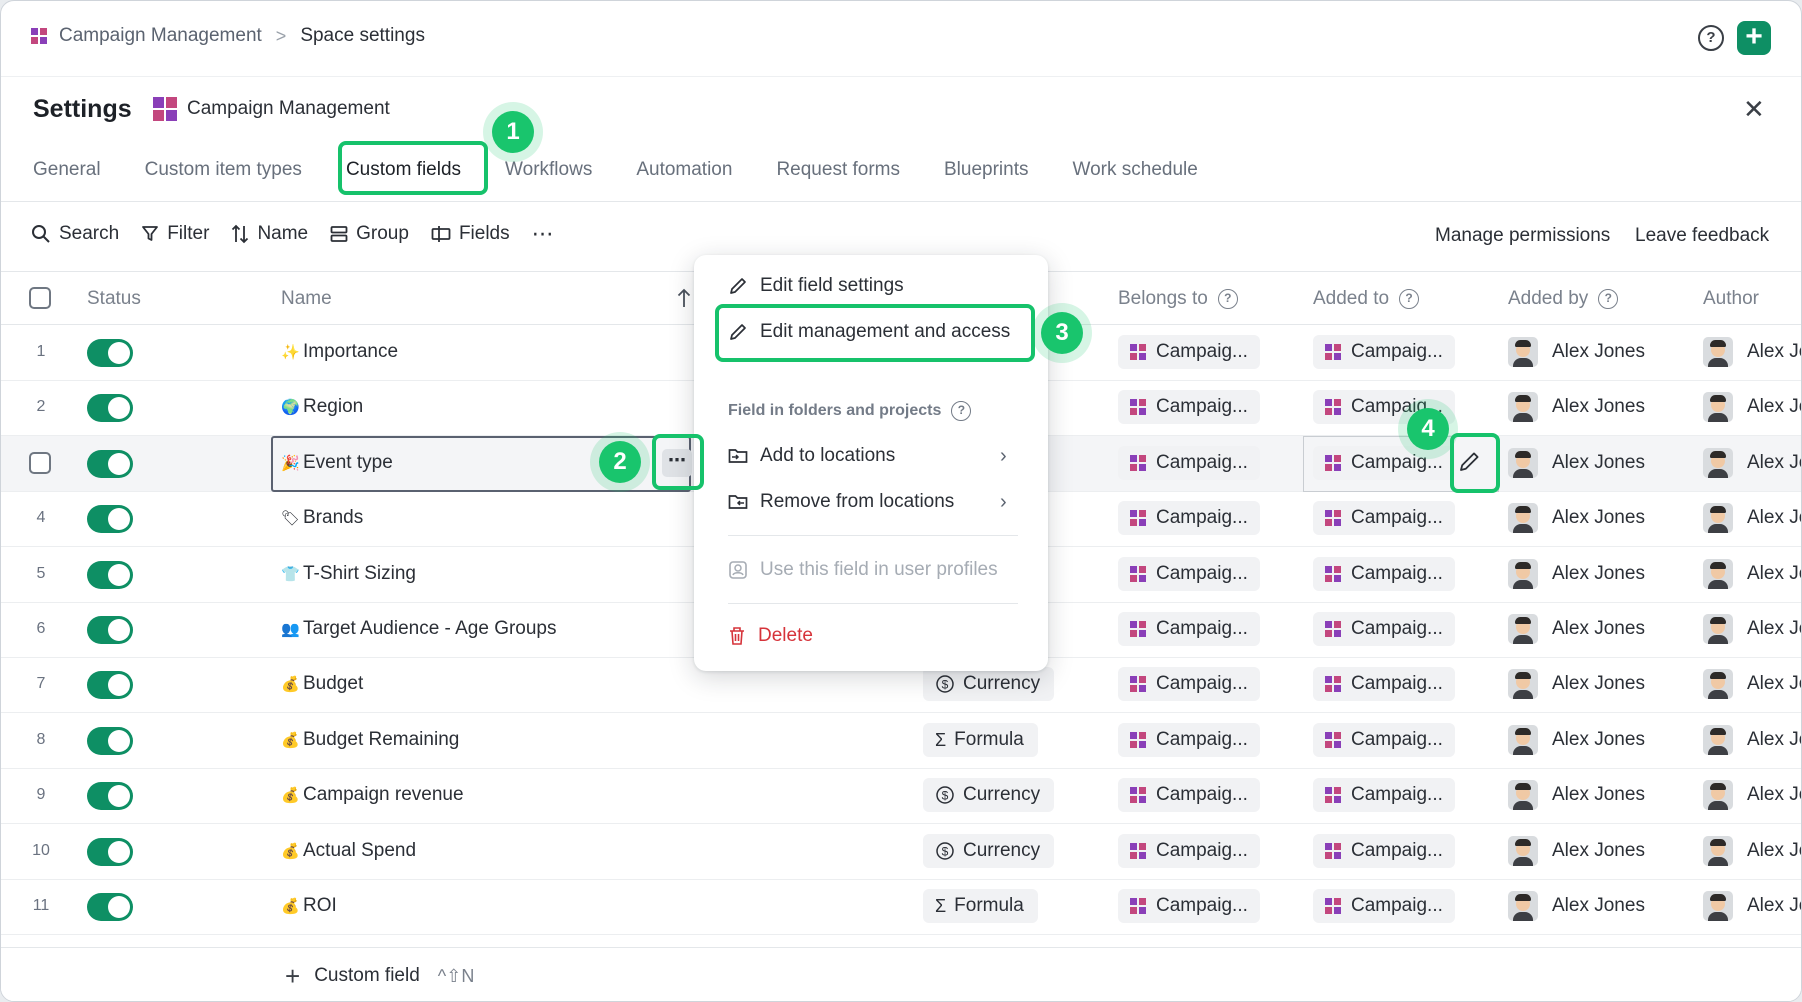  Describe the element at coordinates (684, 298) in the screenshot. I see `sort-arrow-up-icon` at that location.